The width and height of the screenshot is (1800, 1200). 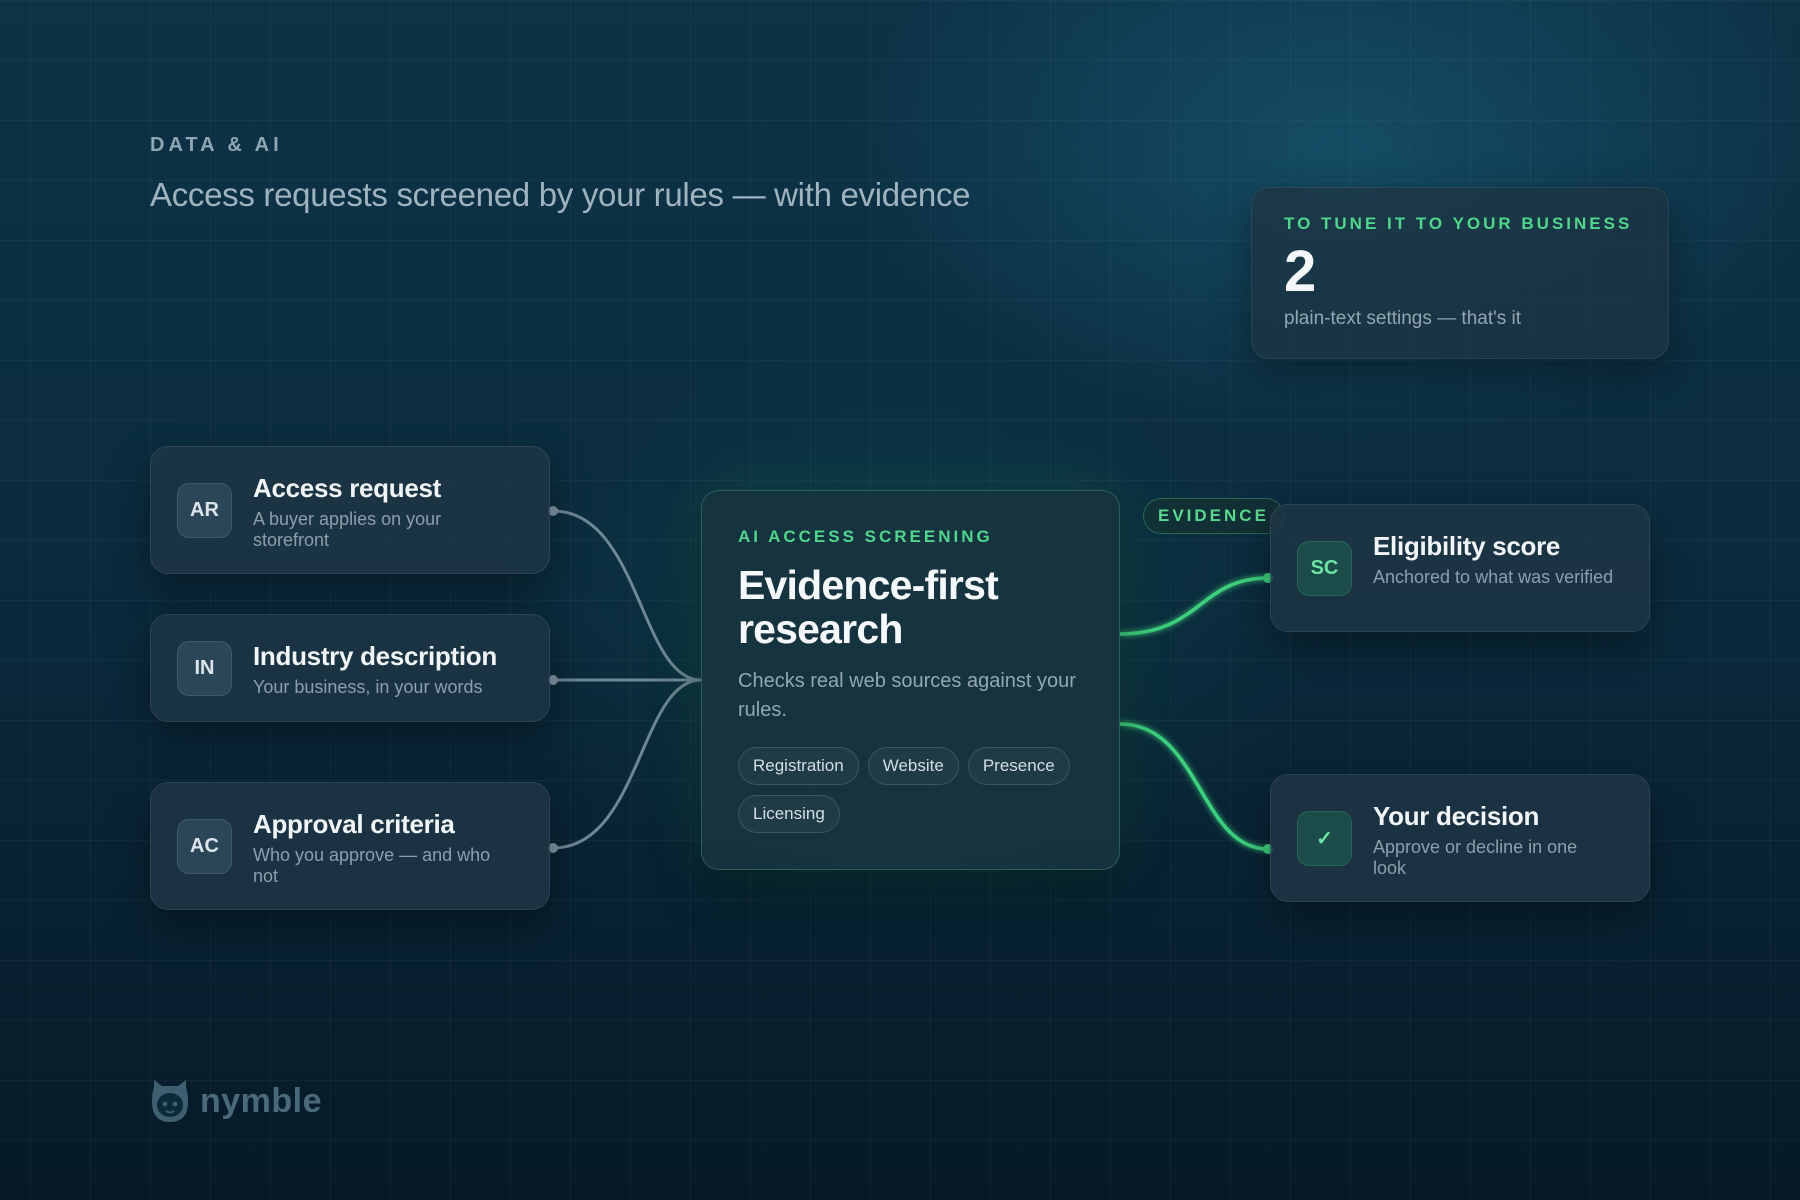 I want to click on industry-description-subtitle: Your business, in your words, so click(x=368, y=687).